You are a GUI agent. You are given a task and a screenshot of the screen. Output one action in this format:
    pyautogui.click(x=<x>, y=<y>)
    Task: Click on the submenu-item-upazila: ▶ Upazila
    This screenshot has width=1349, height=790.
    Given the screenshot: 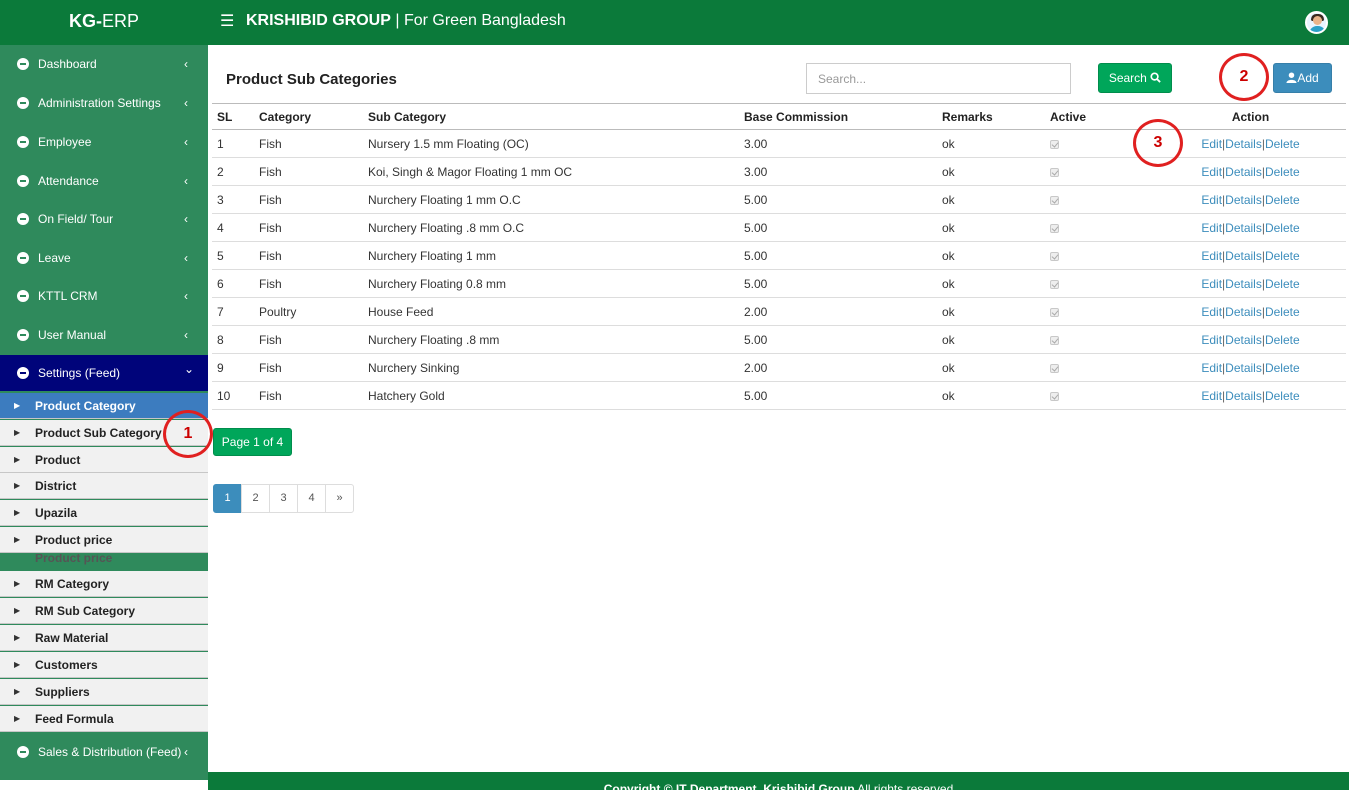 What is the action you would take?
    pyautogui.click(x=104, y=513)
    